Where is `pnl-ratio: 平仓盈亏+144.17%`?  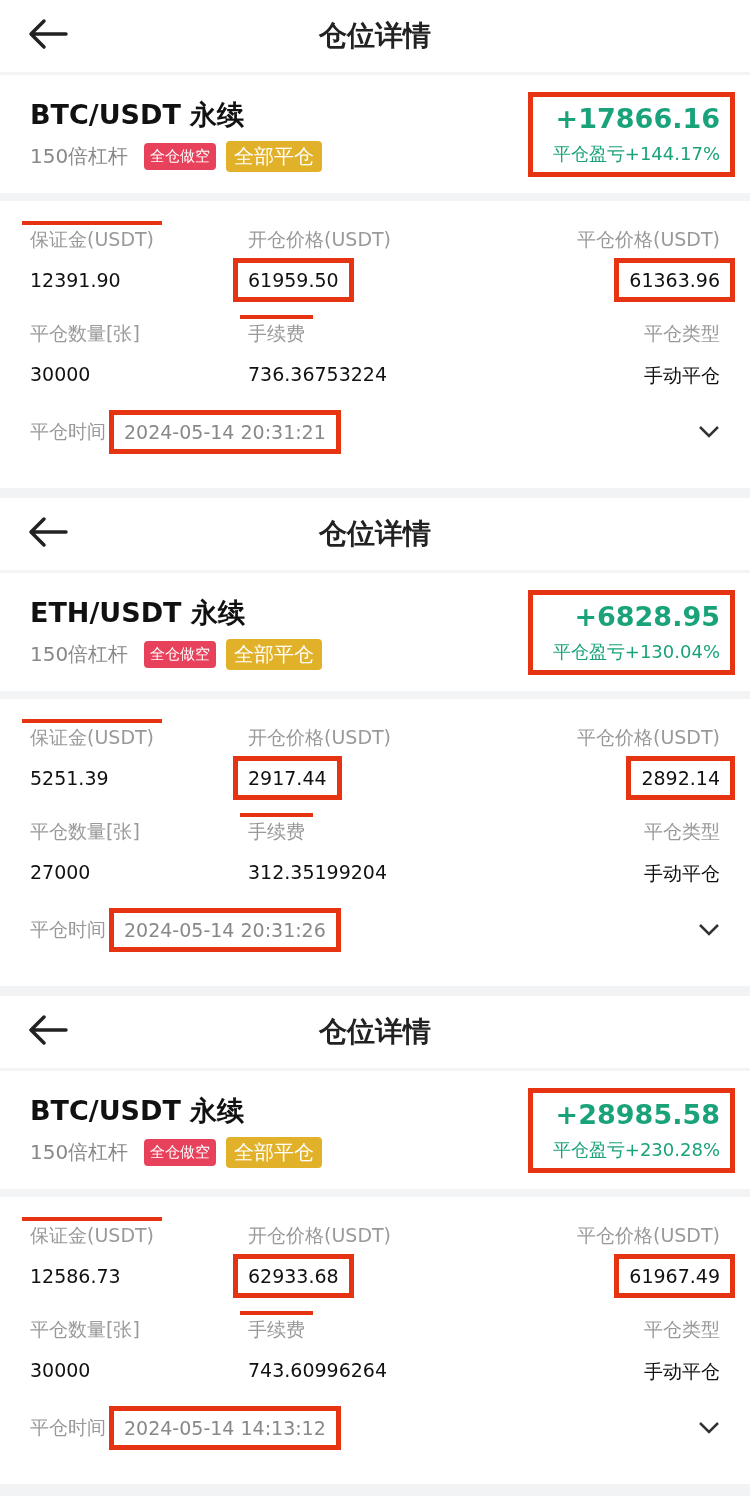
pnl-ratio: 平仓盈亏+144.17% is located at coordinates (636, 153).